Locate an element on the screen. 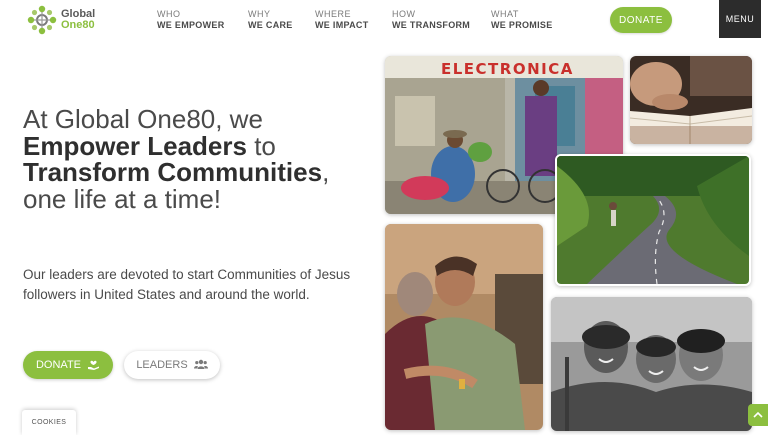 This screenshot has width=768, height=435. scroll-to-top-button is located at coordinates (758, 415).